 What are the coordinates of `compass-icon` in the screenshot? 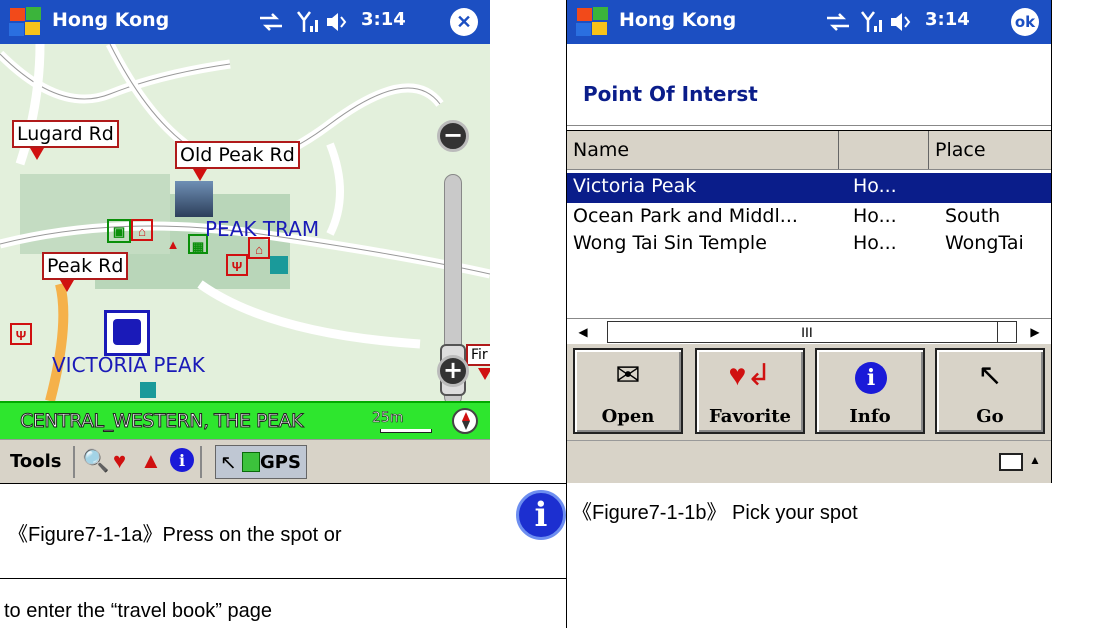 It's located at (465, 421).